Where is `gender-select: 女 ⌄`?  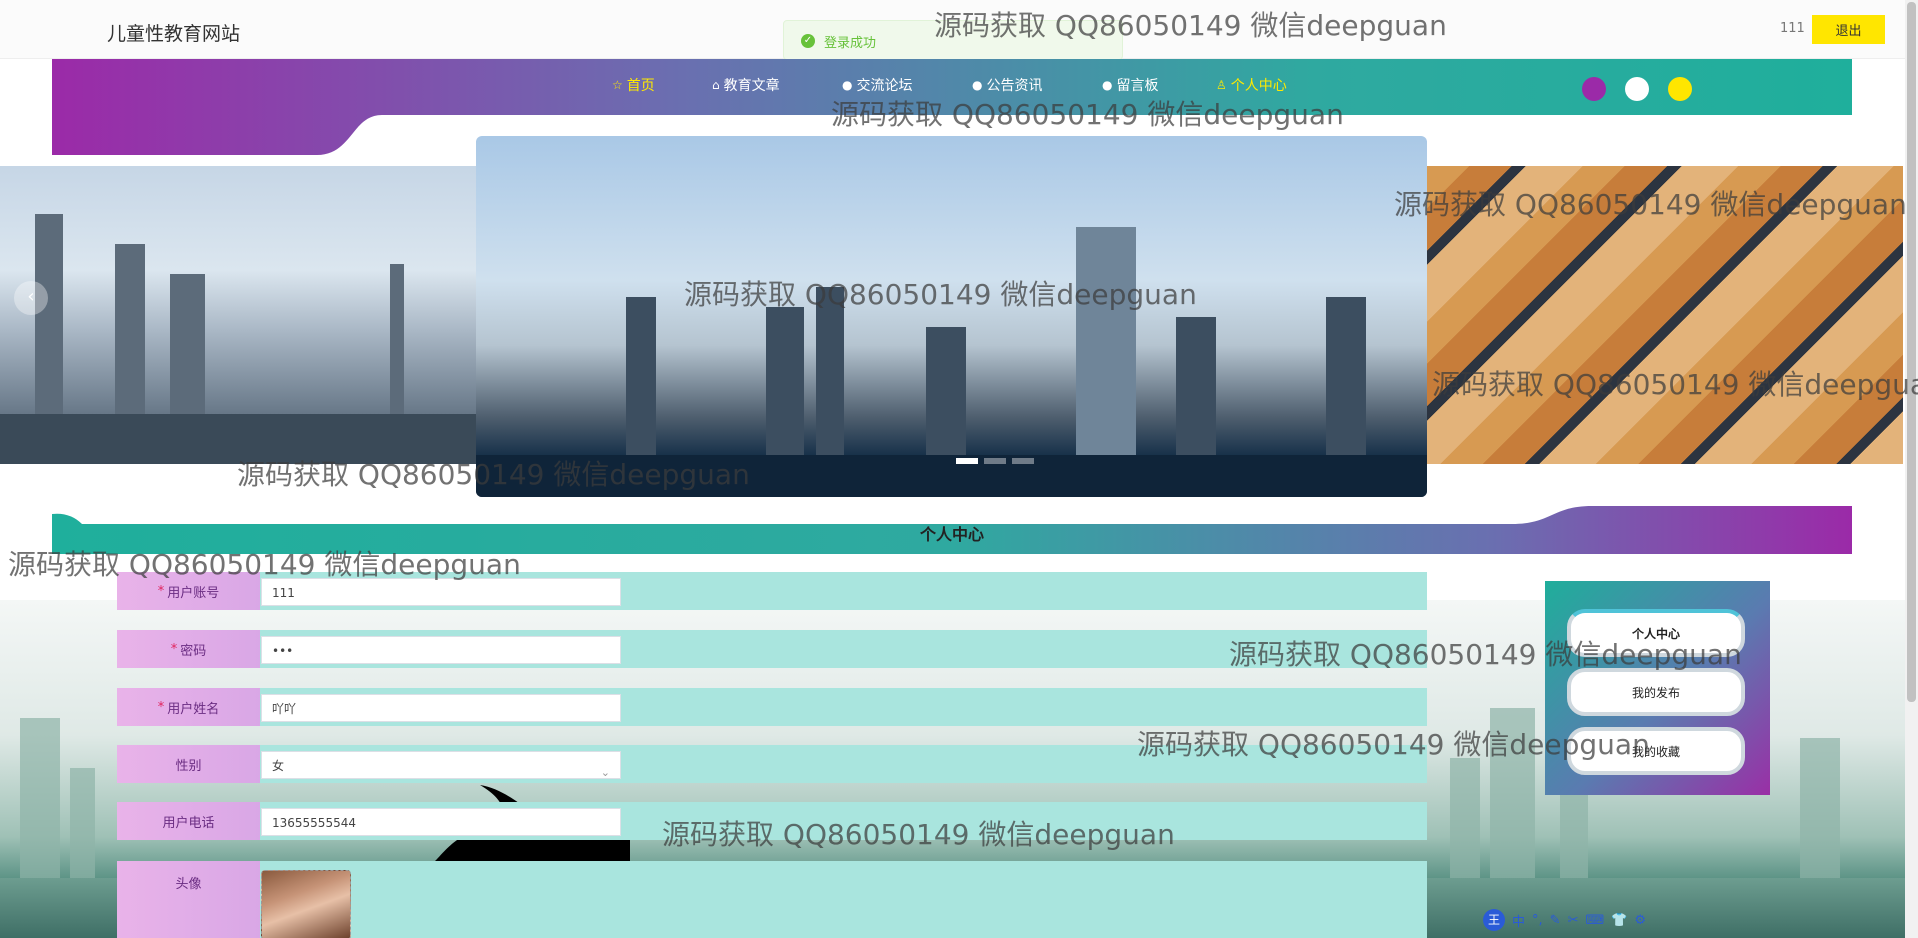
gender-select: 女 ⌄ is located at coordinates (441, 765).